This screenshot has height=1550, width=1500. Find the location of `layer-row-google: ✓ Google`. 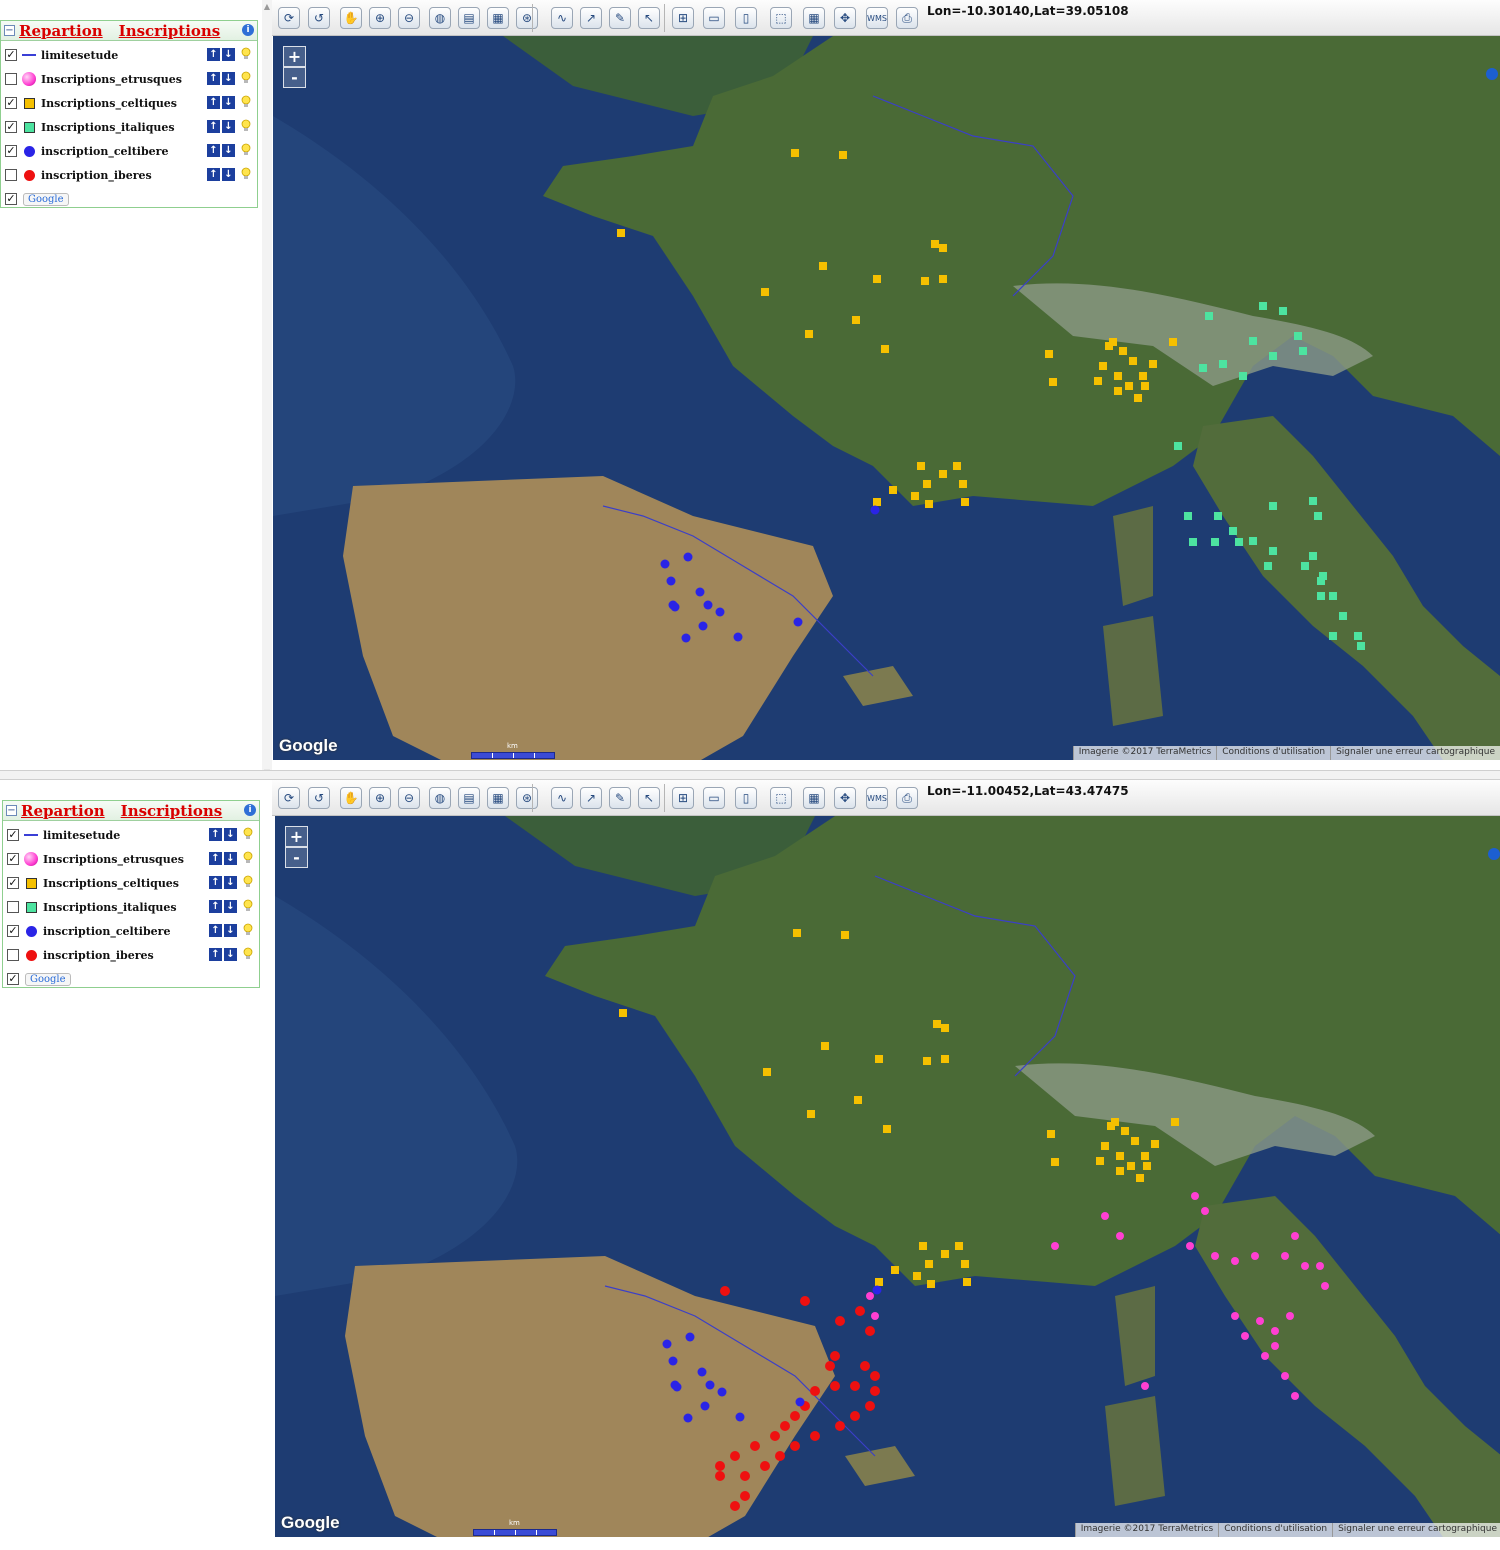

layer-row-google: ✓ Google is located at coordinates (130, 199).